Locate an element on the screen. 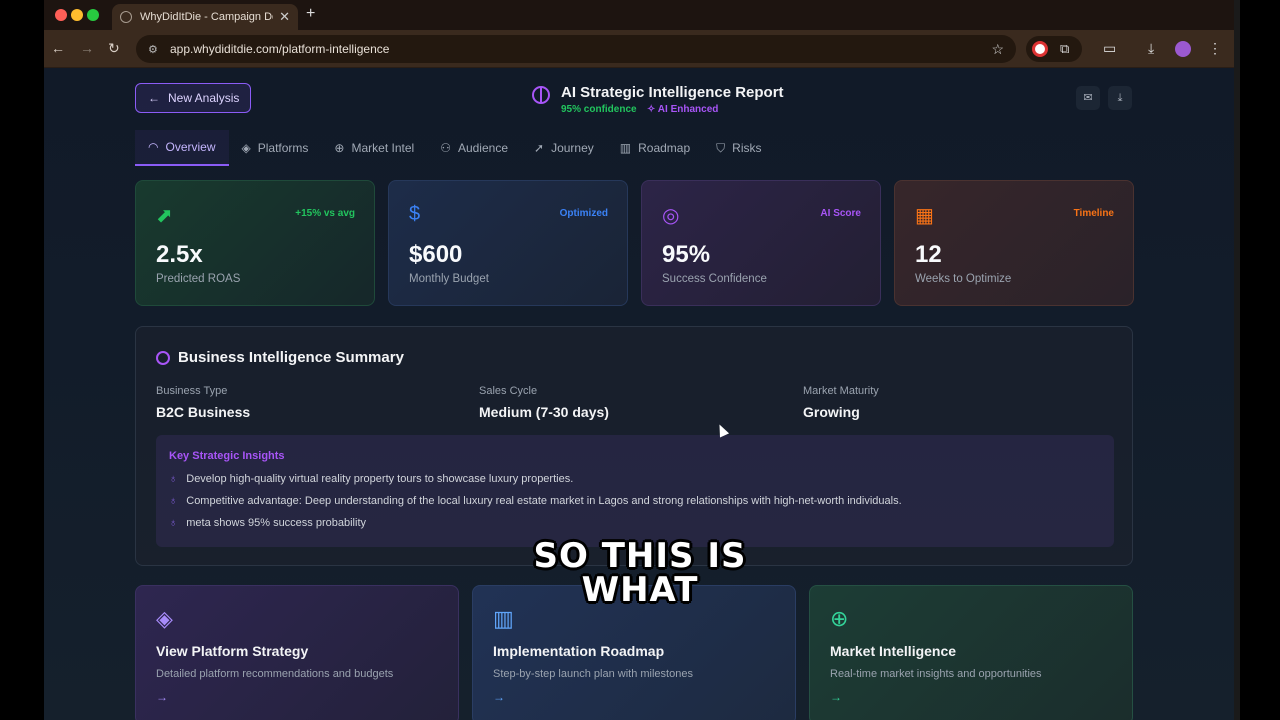 The height and width of the screenshot is (720, 1280). close-window-dot is located at coordinates (61, 15).